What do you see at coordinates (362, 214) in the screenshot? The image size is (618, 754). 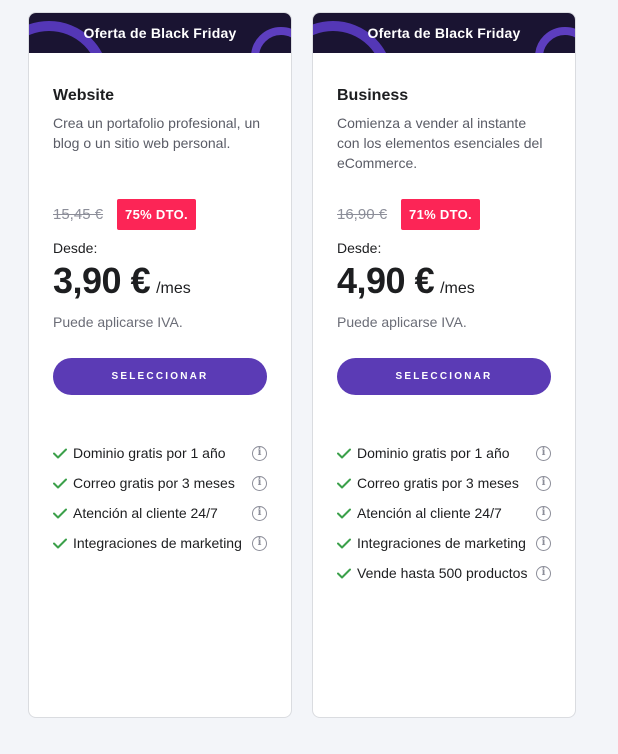 I see `original-price: 16,90 €` at bounding box center [362, 214].